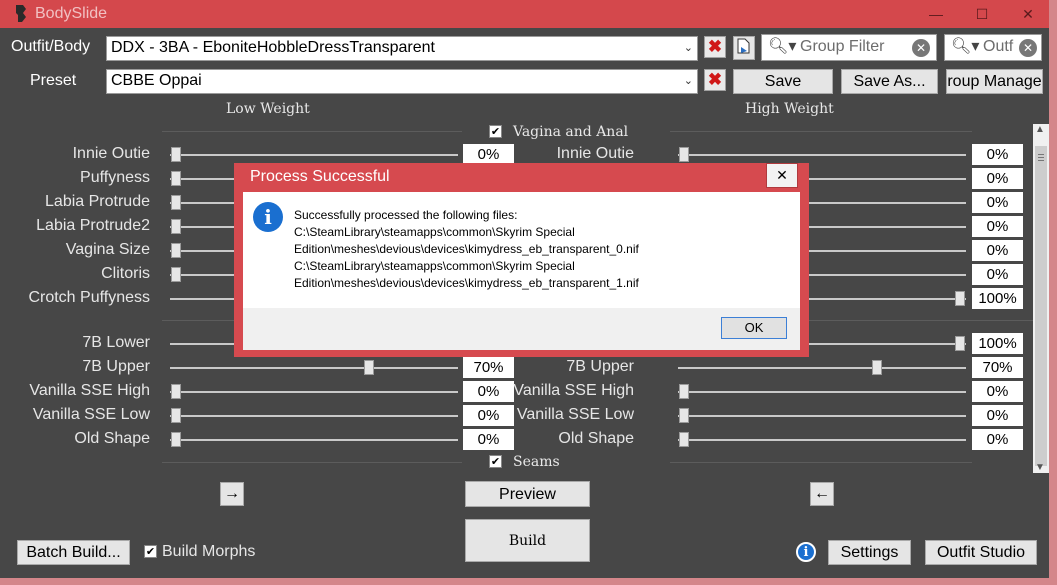  What do you see at coordinates (782, 175) in the screenshot?
I see `dialog-close-button: ✕` at bounding box center [782, 175].